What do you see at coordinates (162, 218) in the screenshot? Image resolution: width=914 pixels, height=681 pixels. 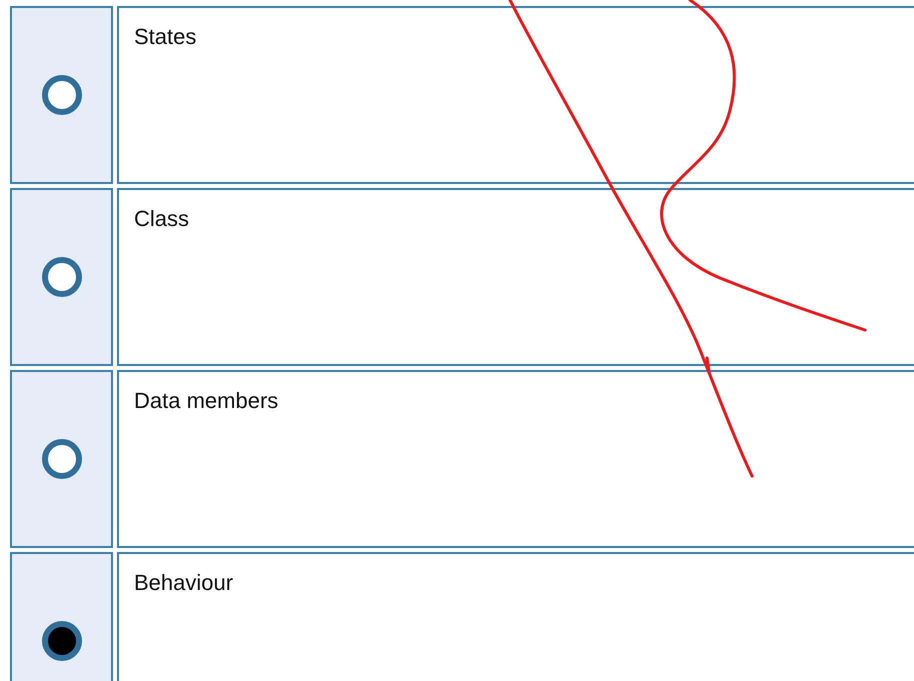 I see `option-label: Class` at bounding box center [162, 218].